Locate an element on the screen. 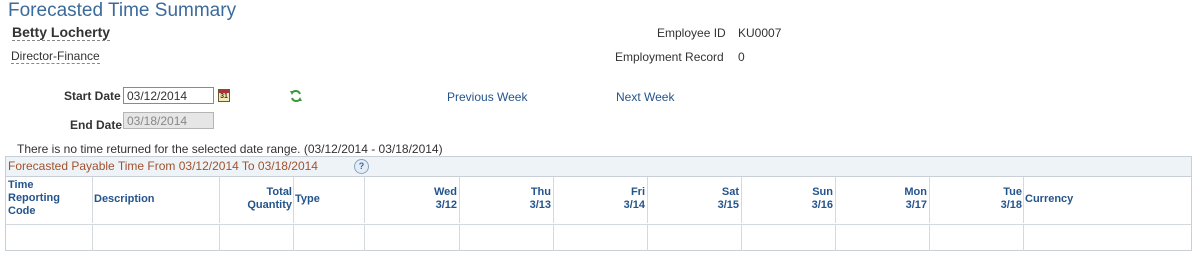  next-week-link: Next Week is located at coordinates (645, 97).